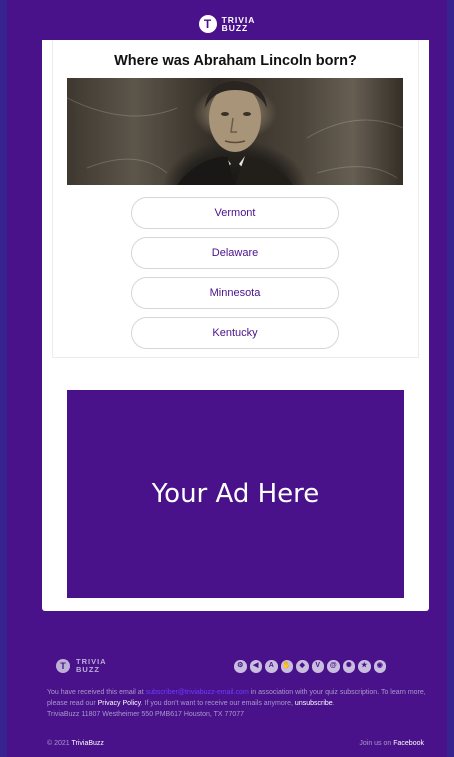  I want to click on v-icon: V, so click(317, 666).